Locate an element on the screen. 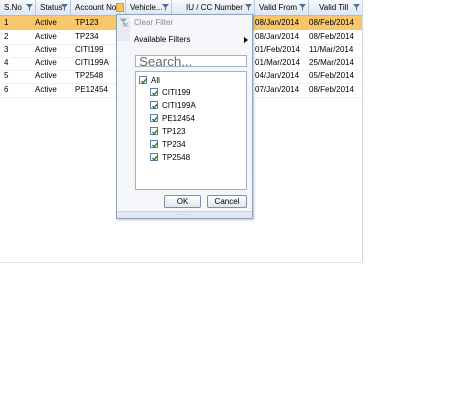 The height and width of the screenshot is (397, 474). available-filters-item: Available Filters is located at coordinates (184, 39).